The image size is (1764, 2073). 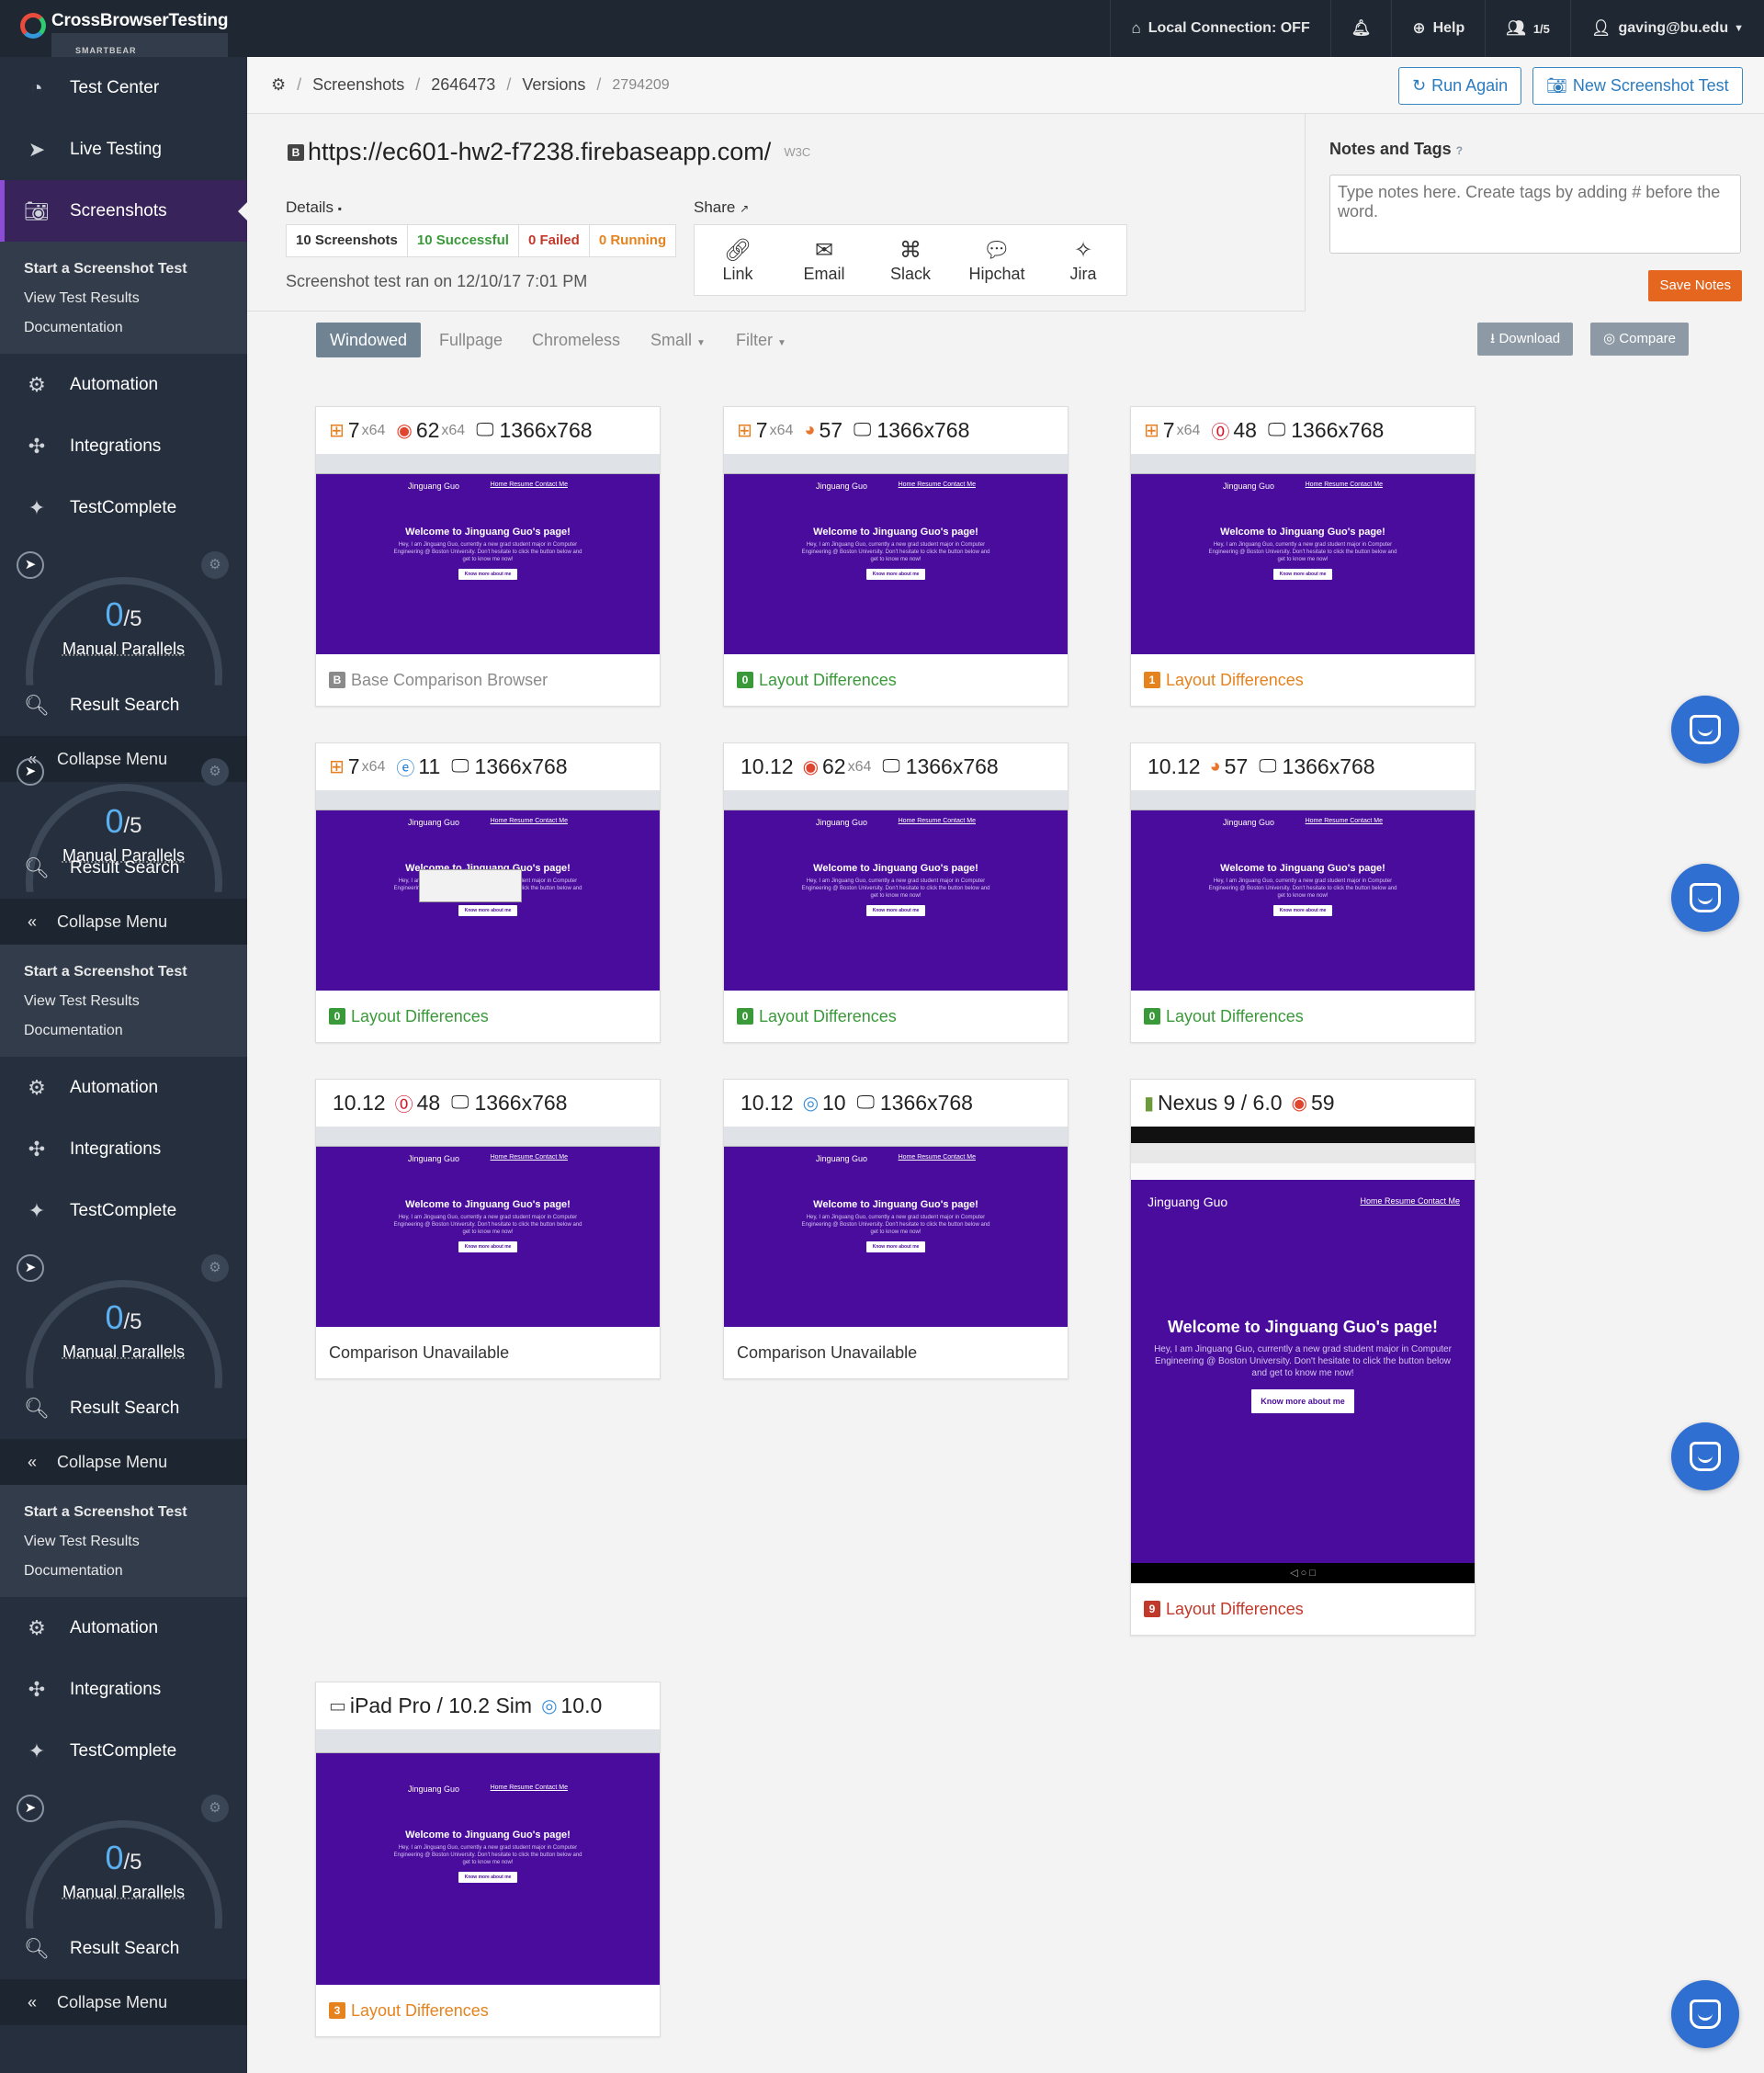 I want to click on share-email-button: ✉︎ Email, so click(x=824, y=260).